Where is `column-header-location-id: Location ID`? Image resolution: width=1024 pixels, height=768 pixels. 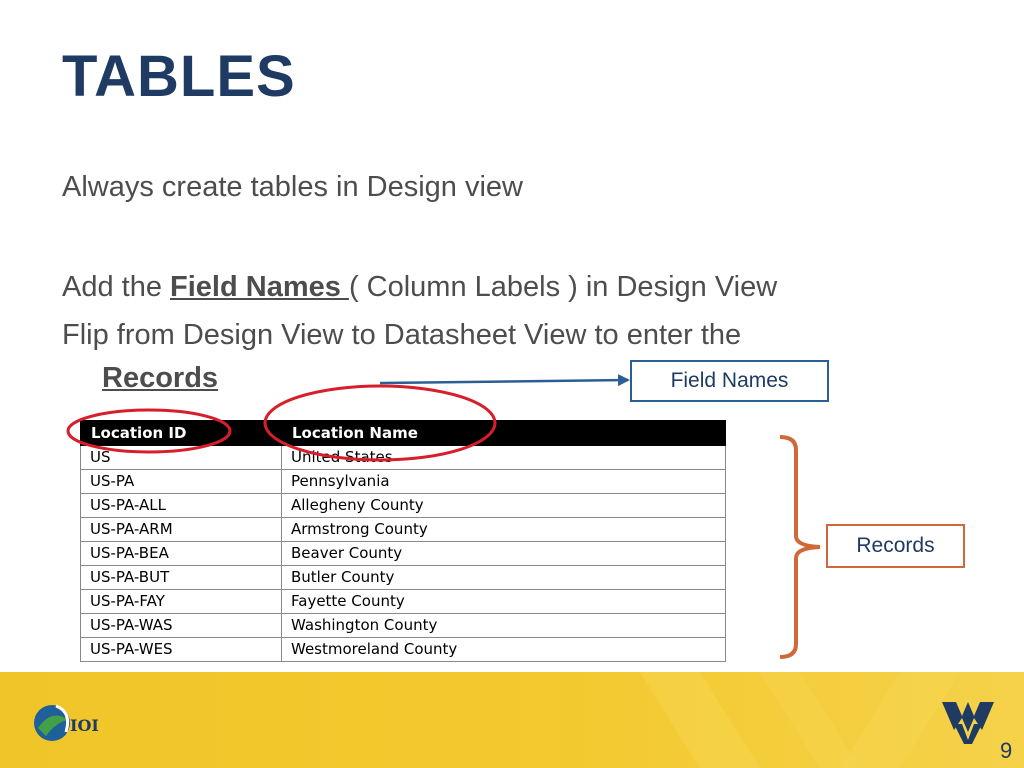 column-header-location-id: Location ID is located at coordinates (181, 433).